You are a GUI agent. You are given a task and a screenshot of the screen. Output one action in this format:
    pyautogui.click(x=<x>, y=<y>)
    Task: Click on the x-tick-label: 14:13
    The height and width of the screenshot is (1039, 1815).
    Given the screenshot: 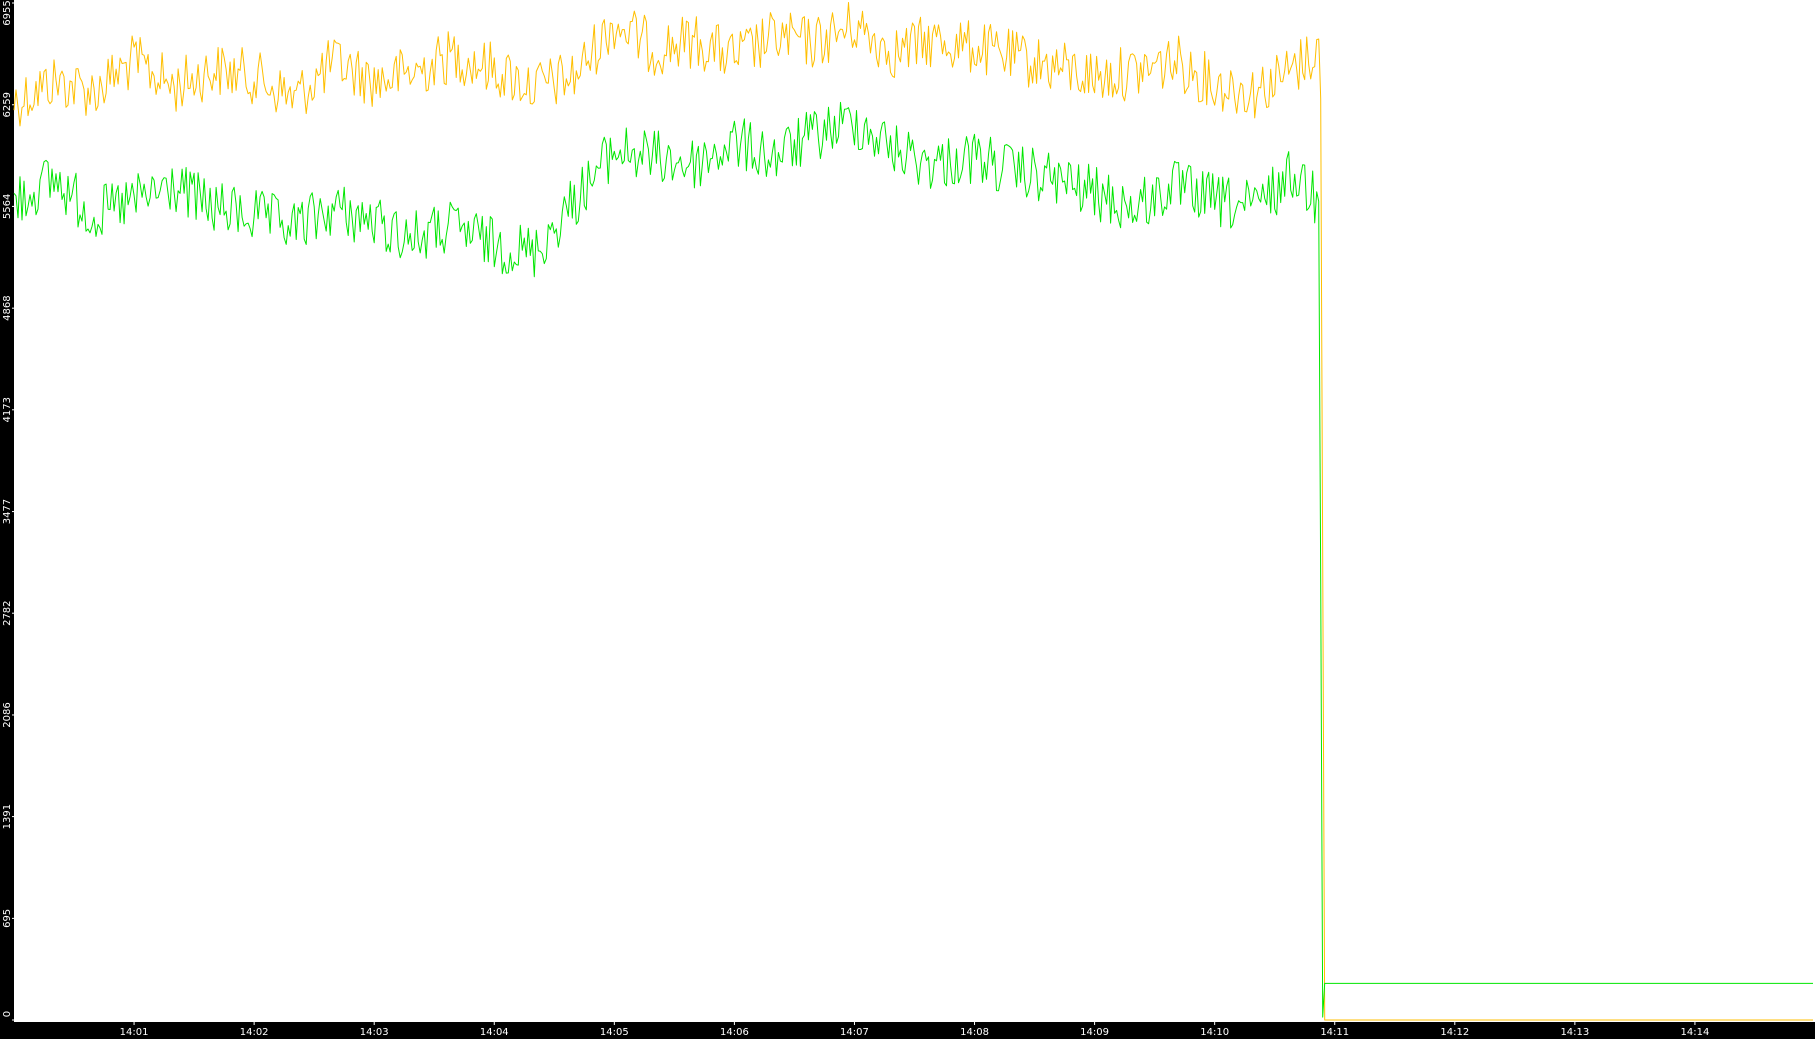 What is the action you would take?
    pyautogui.click(x=1574, y=1032)
    